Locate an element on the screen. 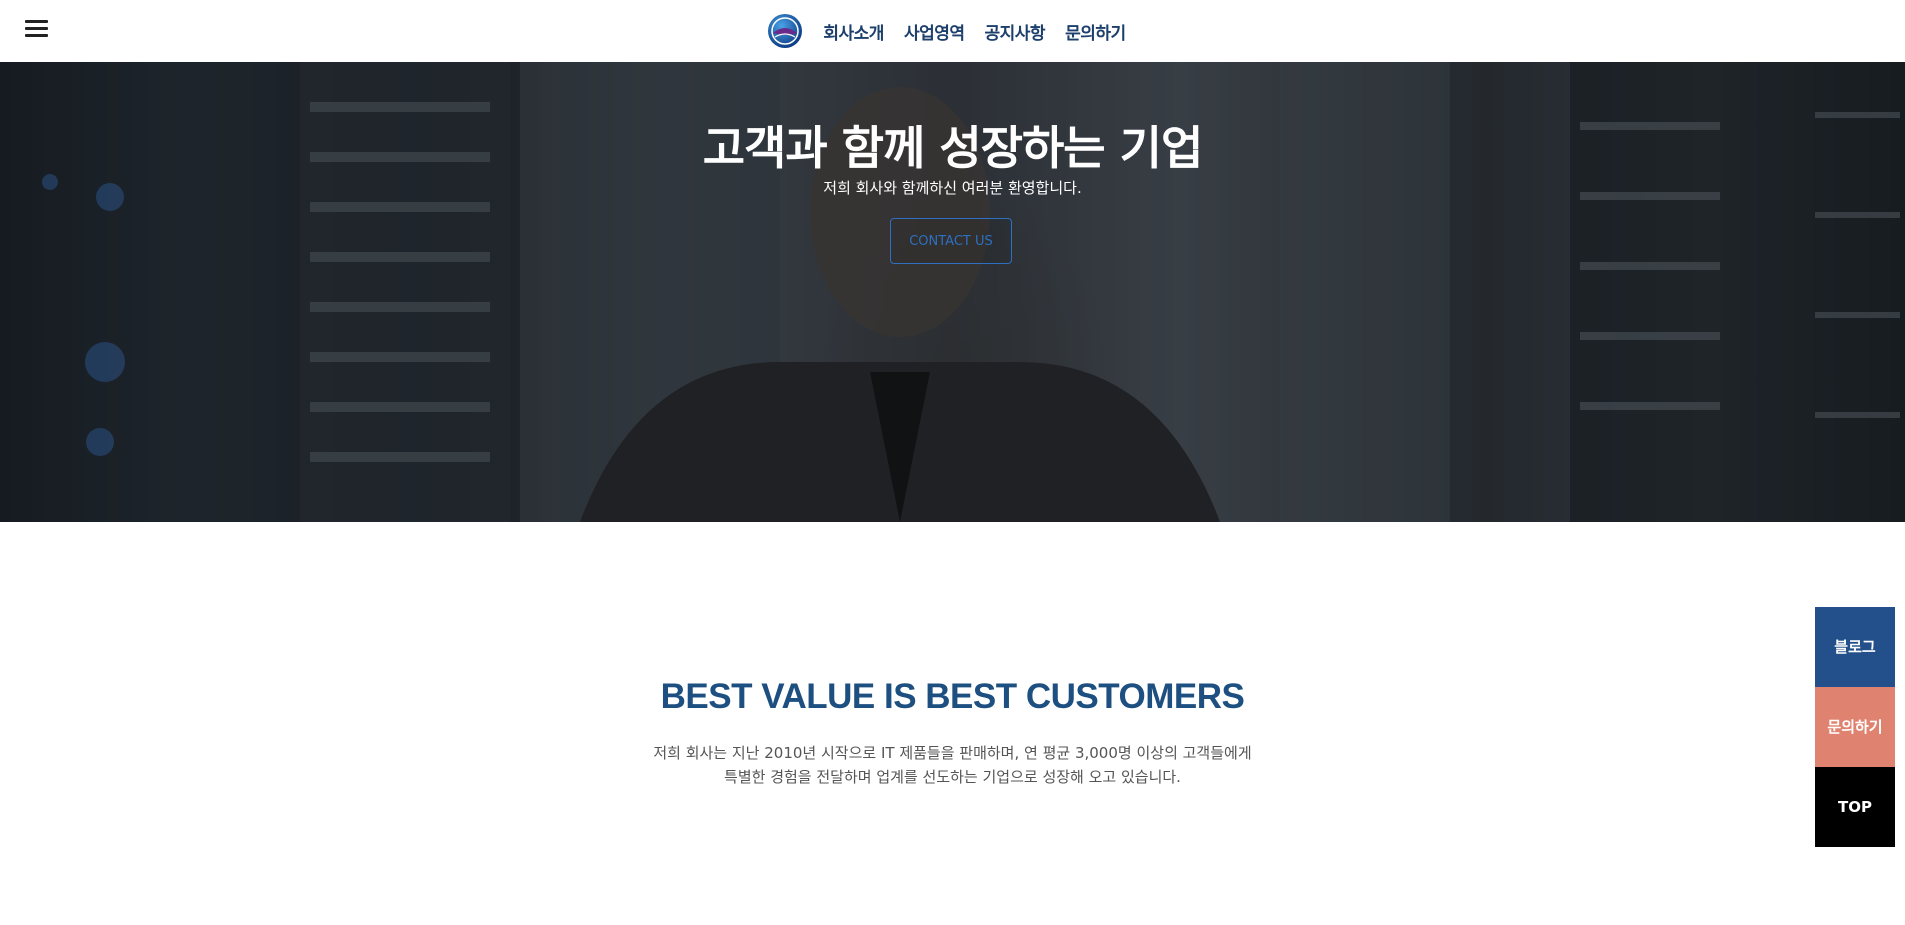 This screenshot has height=925, width=1905. hero-subtitle: 저희 회사와 함께하신 여러분 환영합니다. is located at coordinates (952, 188).